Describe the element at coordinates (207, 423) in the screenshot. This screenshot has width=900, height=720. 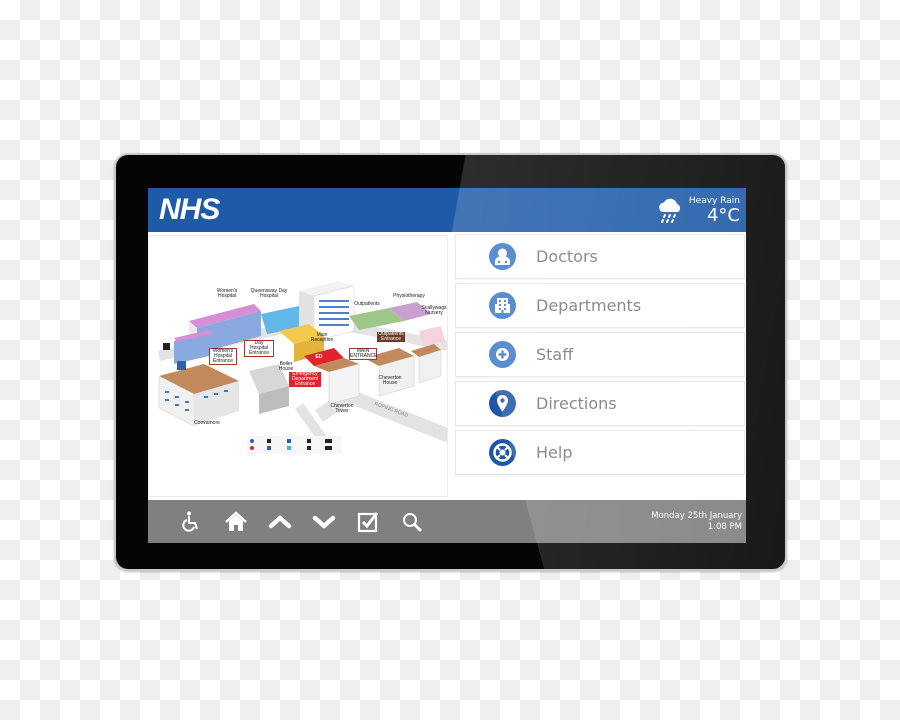
I see `map-label-convamore: Convamore` at that location.